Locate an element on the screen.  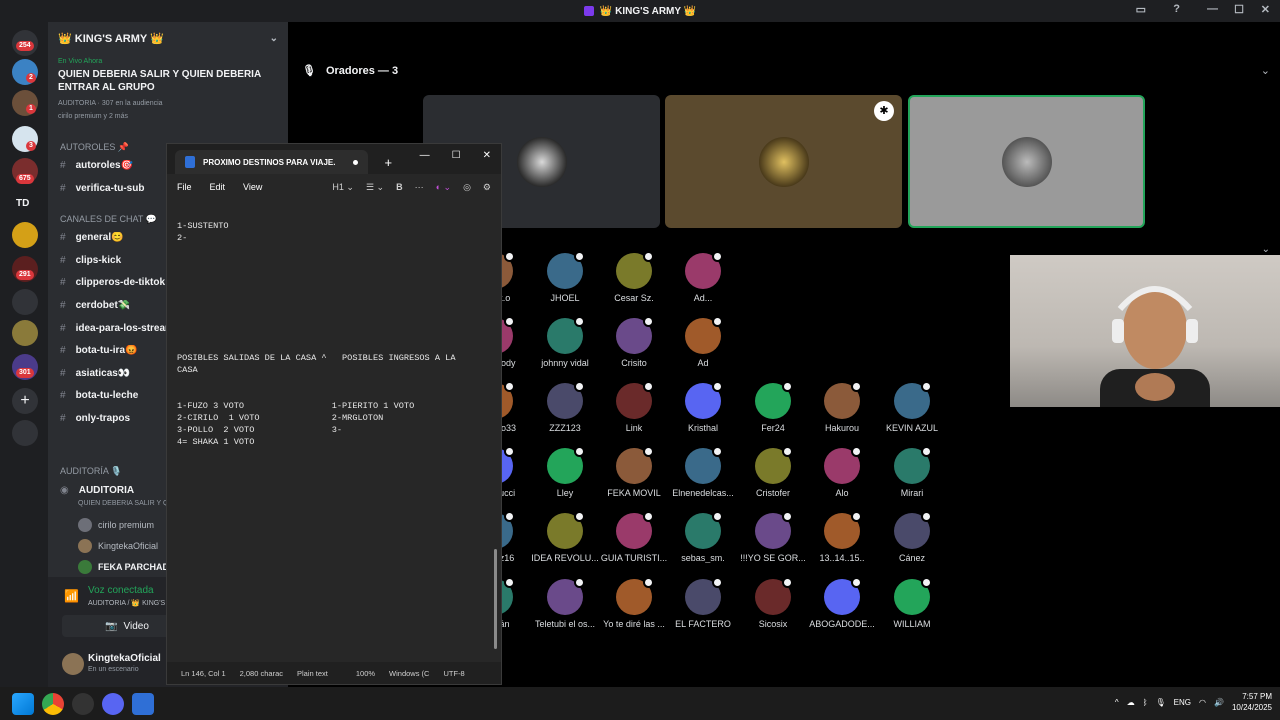
voice-user: KingtekaOficial is located at coordinates (118, 546).